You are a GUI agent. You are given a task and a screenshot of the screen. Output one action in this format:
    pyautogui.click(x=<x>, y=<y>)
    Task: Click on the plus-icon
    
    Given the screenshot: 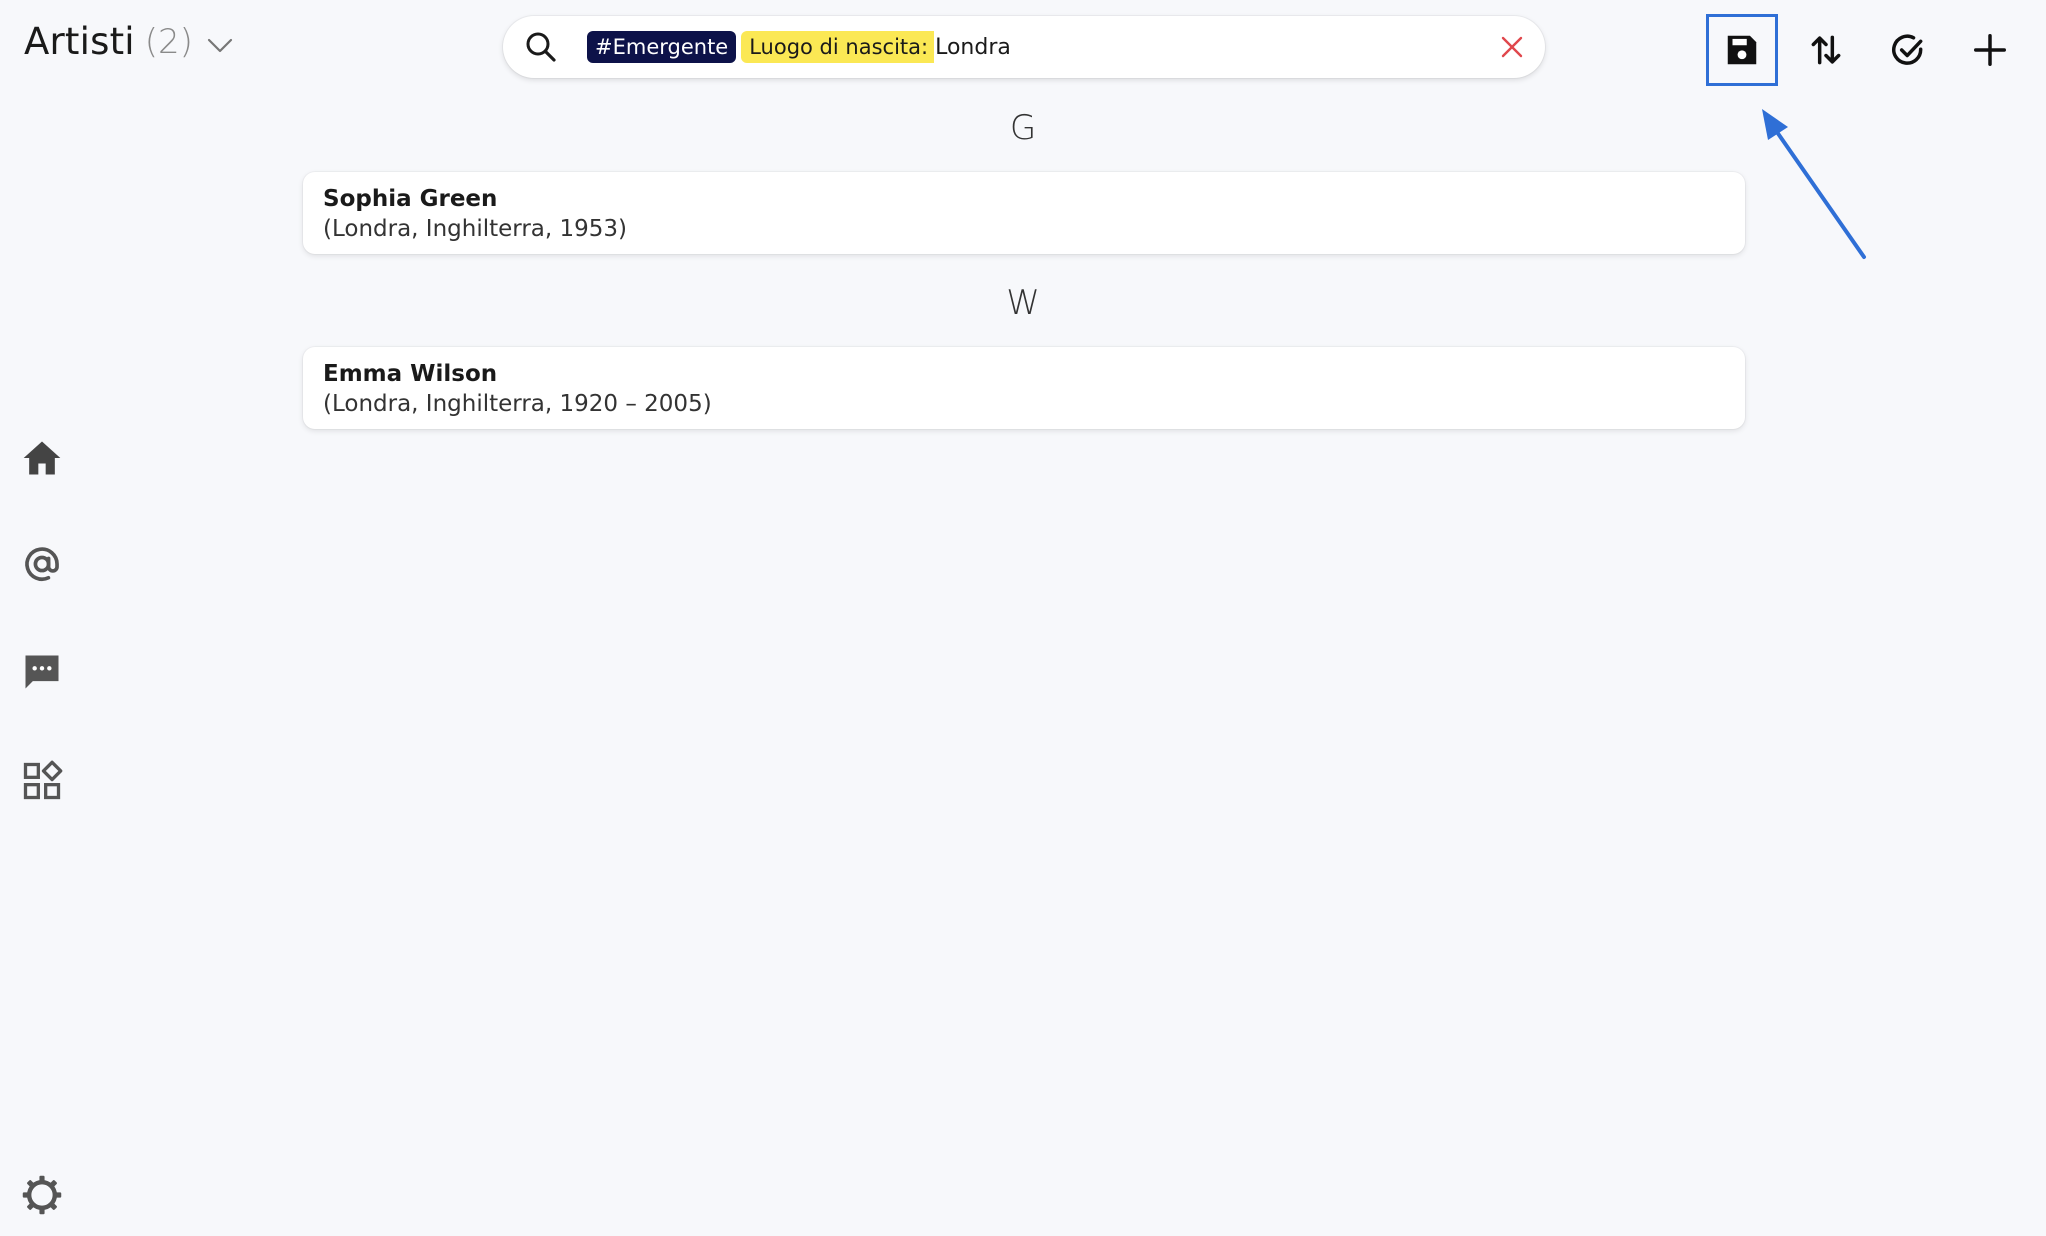 What is the action you would take?
    pyautogui.click(x=1990, y=50)
    